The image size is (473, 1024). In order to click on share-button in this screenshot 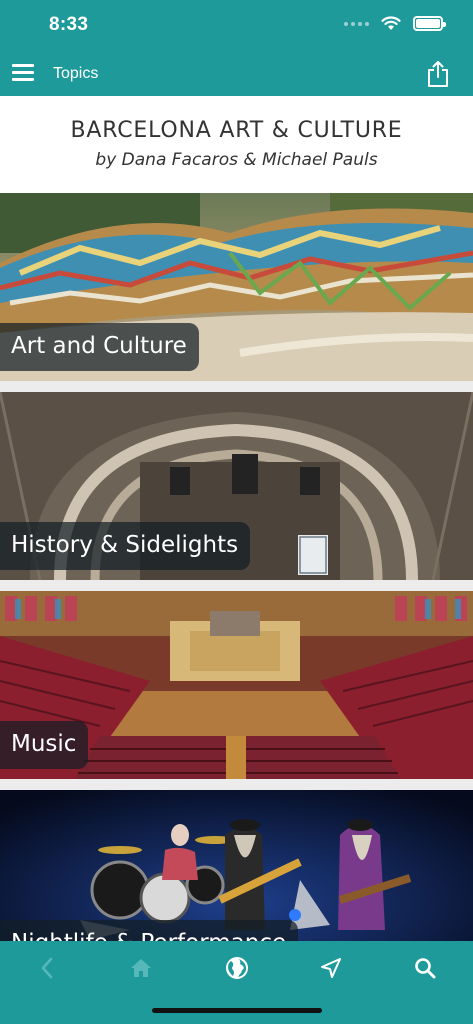, I will do `click(438, 74)`.